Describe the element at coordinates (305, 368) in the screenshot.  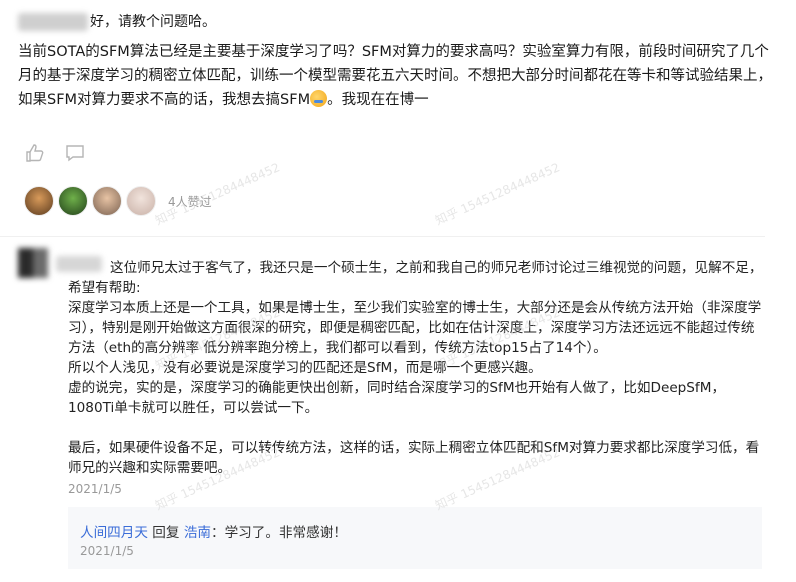
I see `reply-paragraph: 所以个人浅见，没有必要说是深度学习的匹配还是SfM，而是哪一个更感兴趣。` at that location.